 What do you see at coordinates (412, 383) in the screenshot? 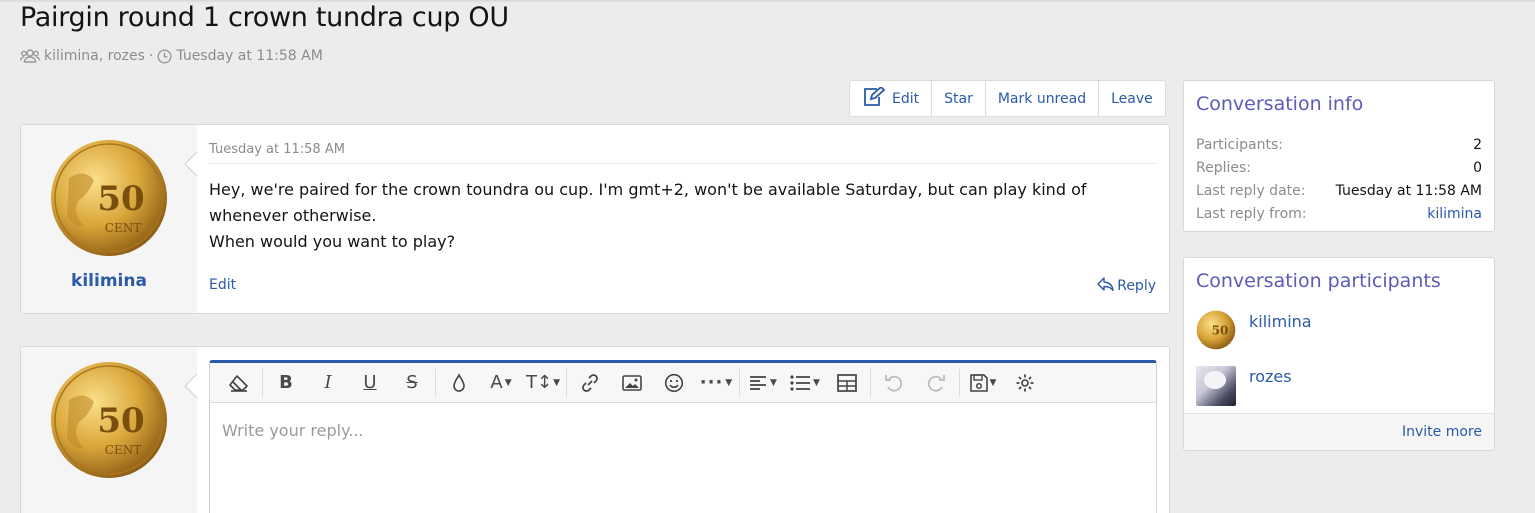
I see `strikethrough-icon: S` at bounding box center [412, 383].